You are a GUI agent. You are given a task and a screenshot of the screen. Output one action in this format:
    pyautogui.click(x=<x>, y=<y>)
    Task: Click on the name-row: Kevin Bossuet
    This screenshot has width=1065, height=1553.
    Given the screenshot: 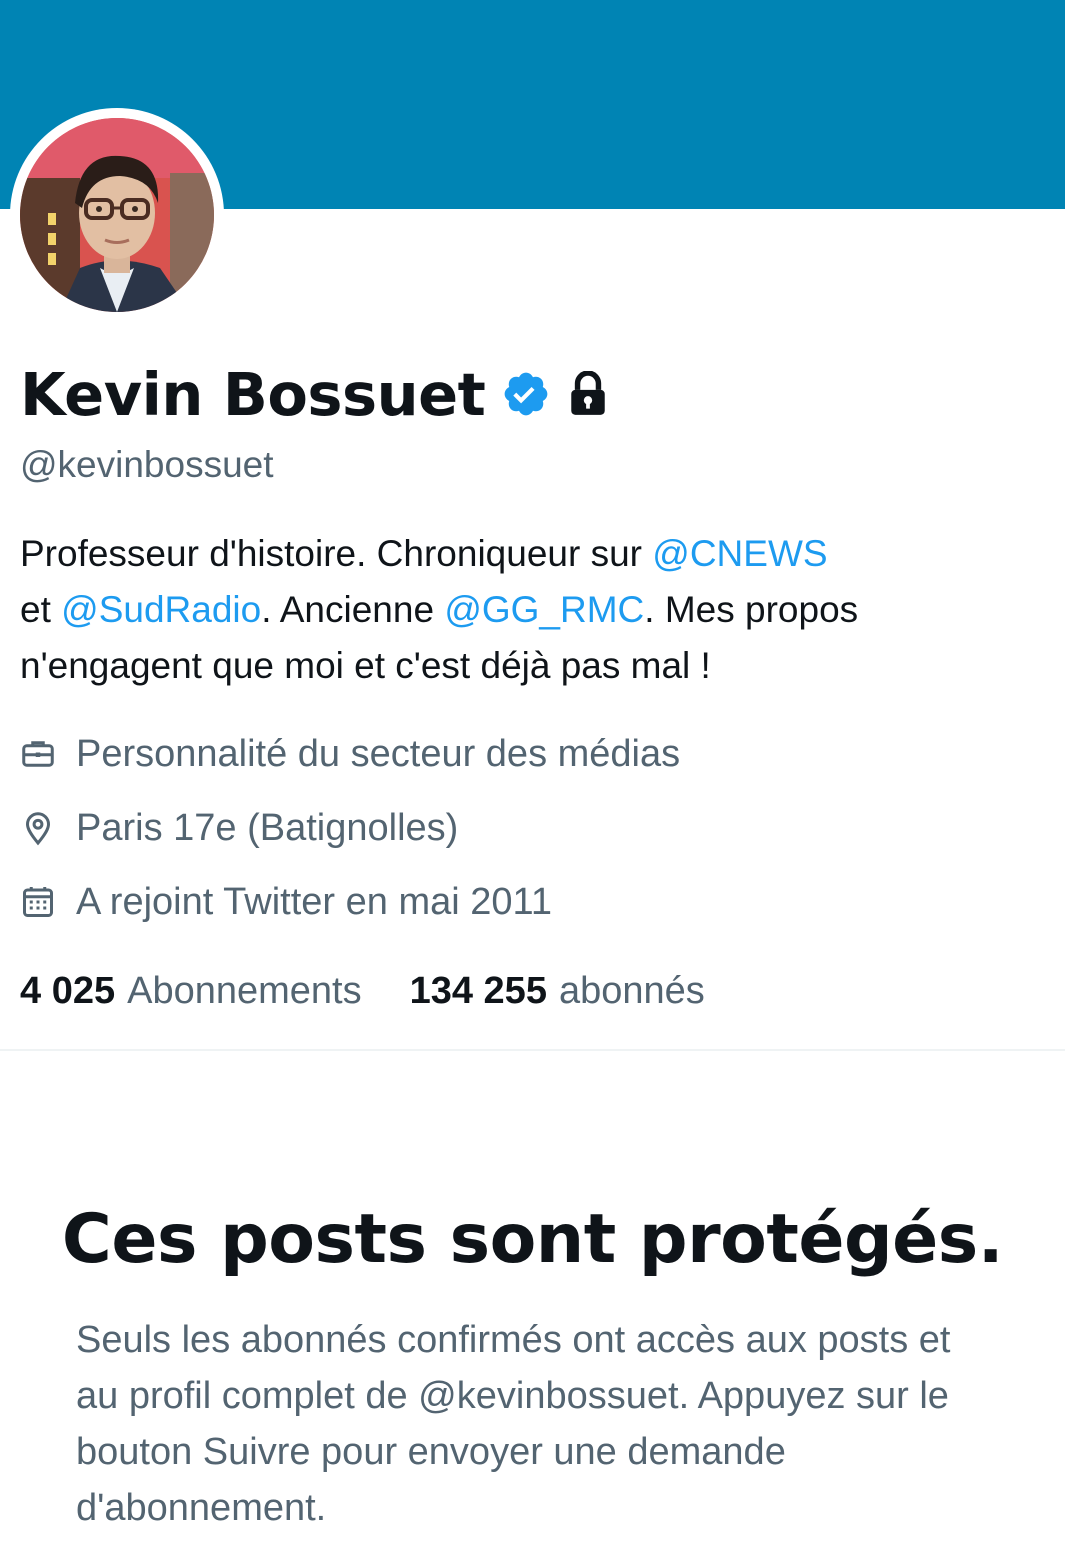 What is the action you would take?
    pyautogui.click(x=314, y=394)
    